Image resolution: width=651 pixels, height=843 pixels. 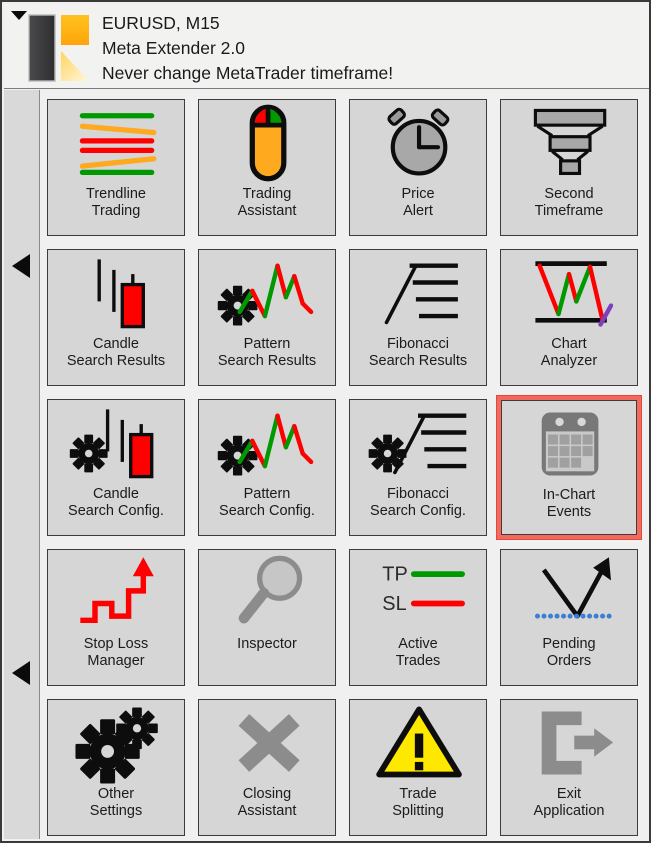 I want to click on tile-button-pending-orders: Pending Orders, so click(x=569, y=617).